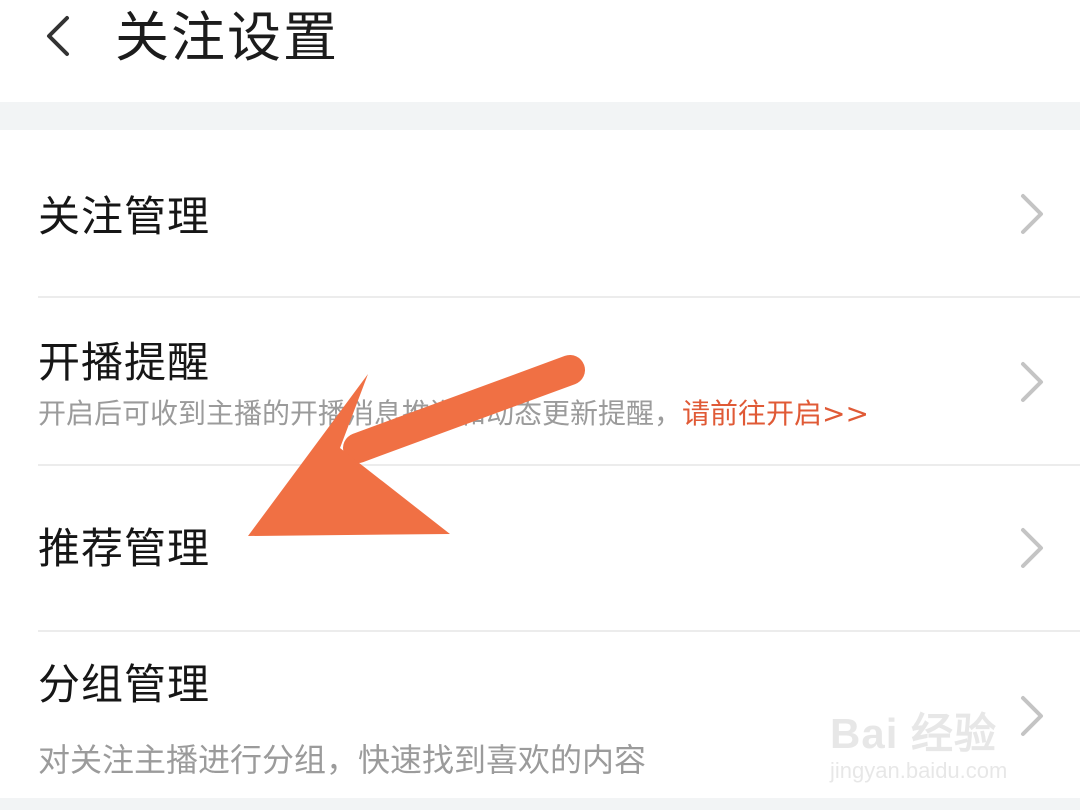  I want to click on bottom-band, so click(540, 804).